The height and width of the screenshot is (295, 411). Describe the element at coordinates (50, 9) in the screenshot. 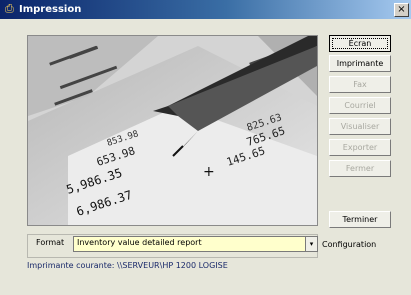

I see `window-title: Impression` at that location.